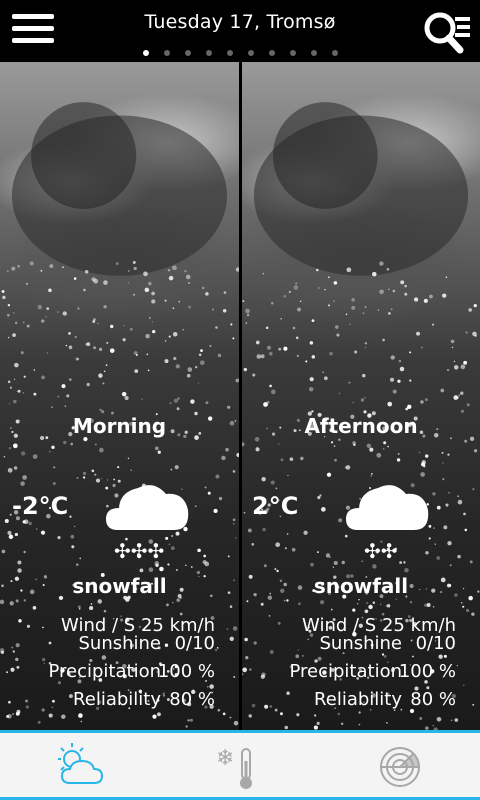 This screenshot has width=480, height=800. I want to click on page-indicator, so click(240, 53).